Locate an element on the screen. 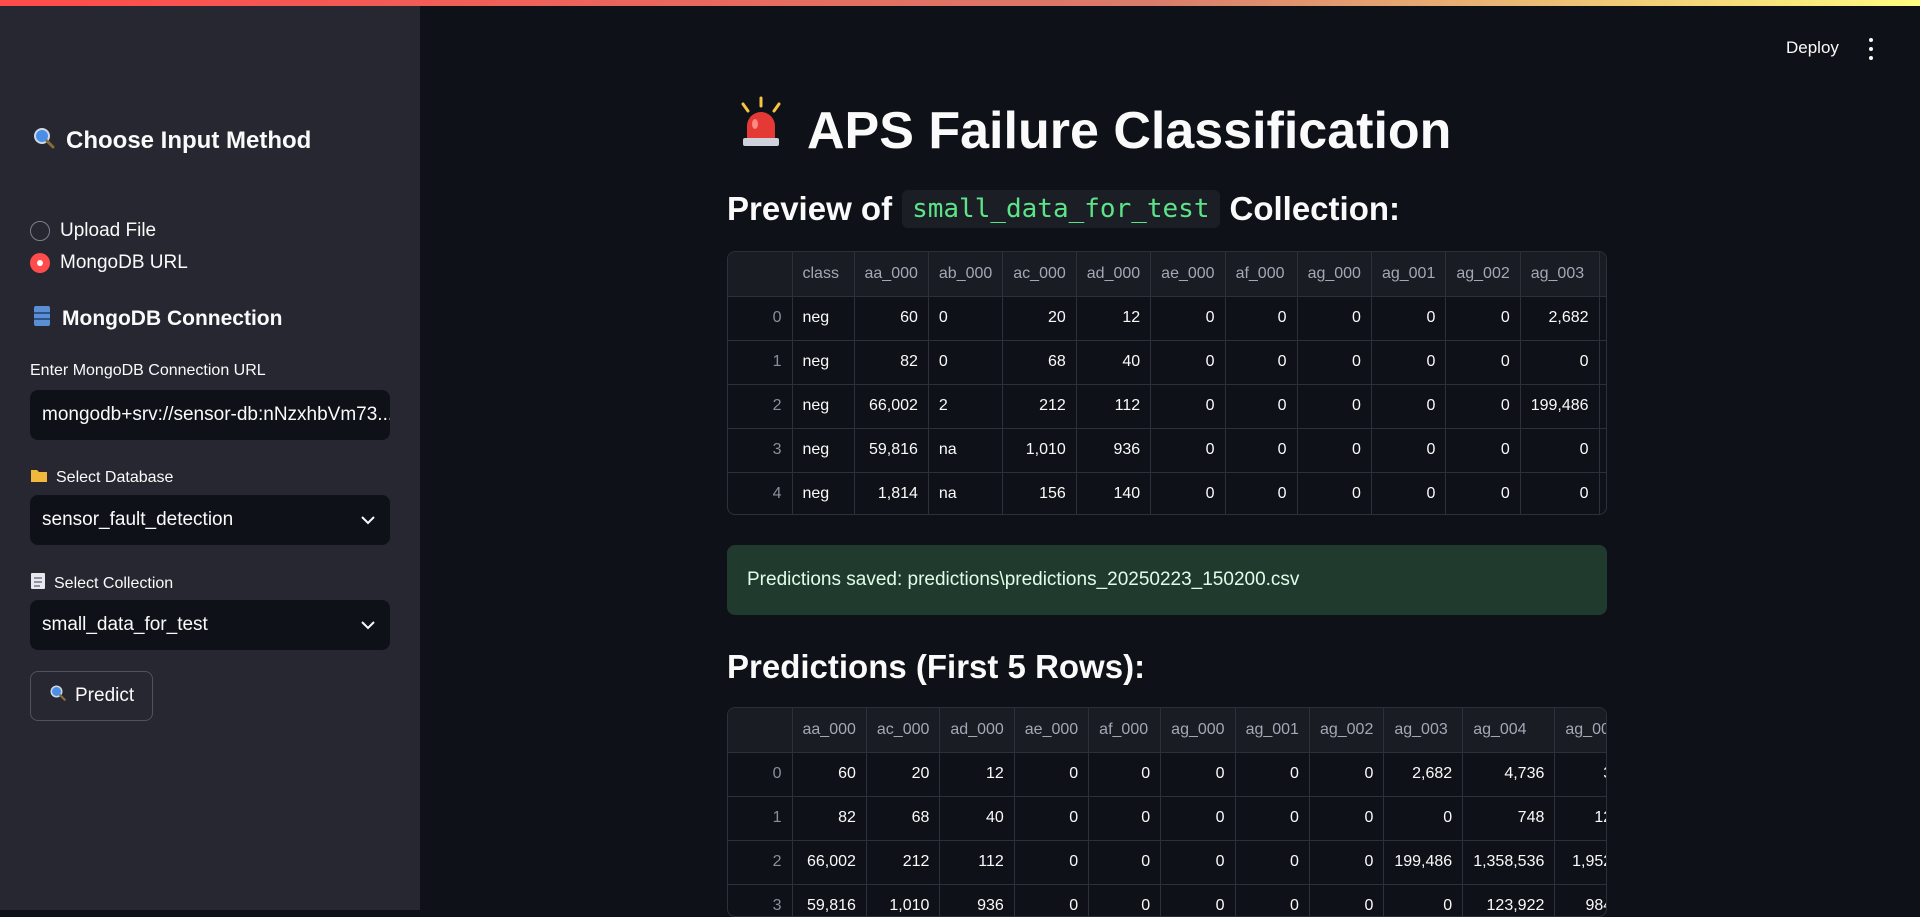  column-header: ac_000 is located at coordinates (1039, 274).